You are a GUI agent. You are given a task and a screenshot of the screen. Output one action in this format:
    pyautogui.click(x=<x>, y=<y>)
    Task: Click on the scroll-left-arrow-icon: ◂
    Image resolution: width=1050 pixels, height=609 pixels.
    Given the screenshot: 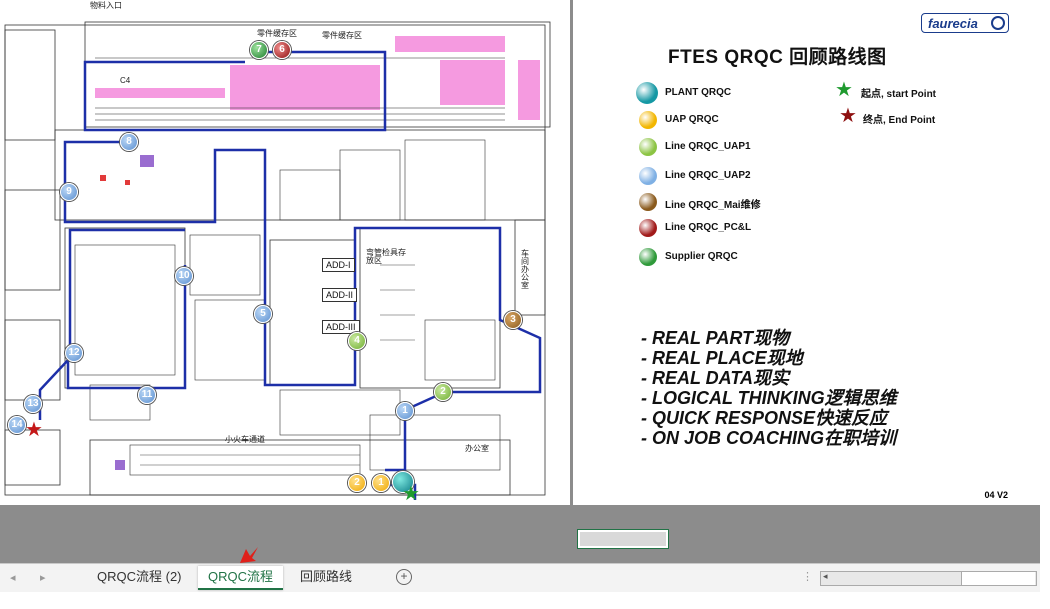 What is the action you would take?
    pyautogui.click(x=825, y=576)
    